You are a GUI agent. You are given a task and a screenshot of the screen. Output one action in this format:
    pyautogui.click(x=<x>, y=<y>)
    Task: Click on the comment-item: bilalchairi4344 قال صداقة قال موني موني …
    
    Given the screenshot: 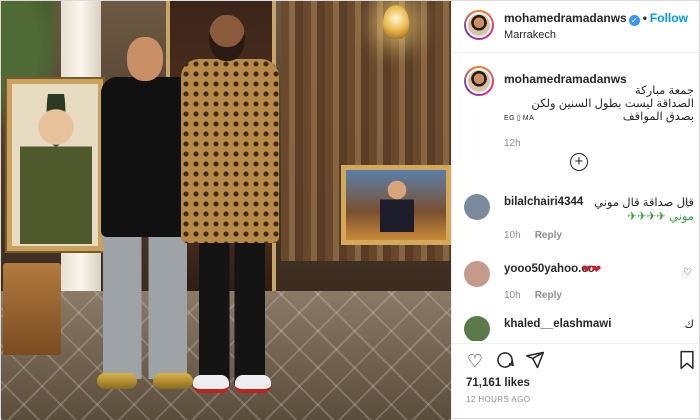 What is the action you would take?
    pyautogui.click(x=576, y=222)
    